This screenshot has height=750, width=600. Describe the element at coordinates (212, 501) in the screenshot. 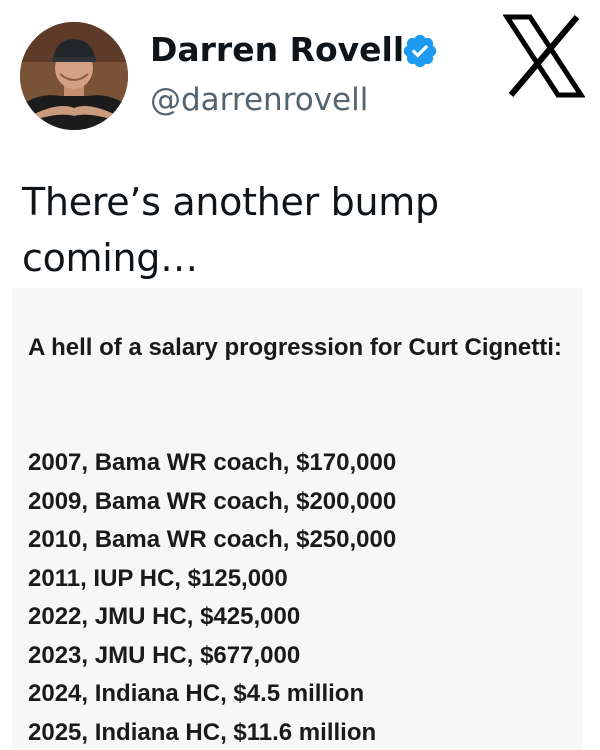

I see `salary-row: 2009, Bama WR coach, $200,000` at that location.